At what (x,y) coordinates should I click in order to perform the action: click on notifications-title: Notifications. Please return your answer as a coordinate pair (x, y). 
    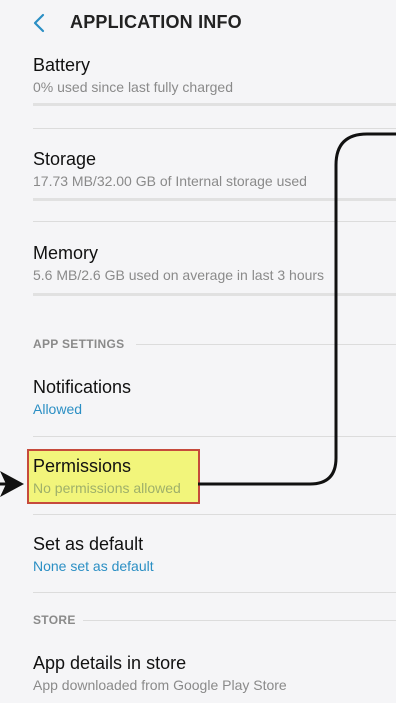
    Looking at the image, I should click on (82, 387).